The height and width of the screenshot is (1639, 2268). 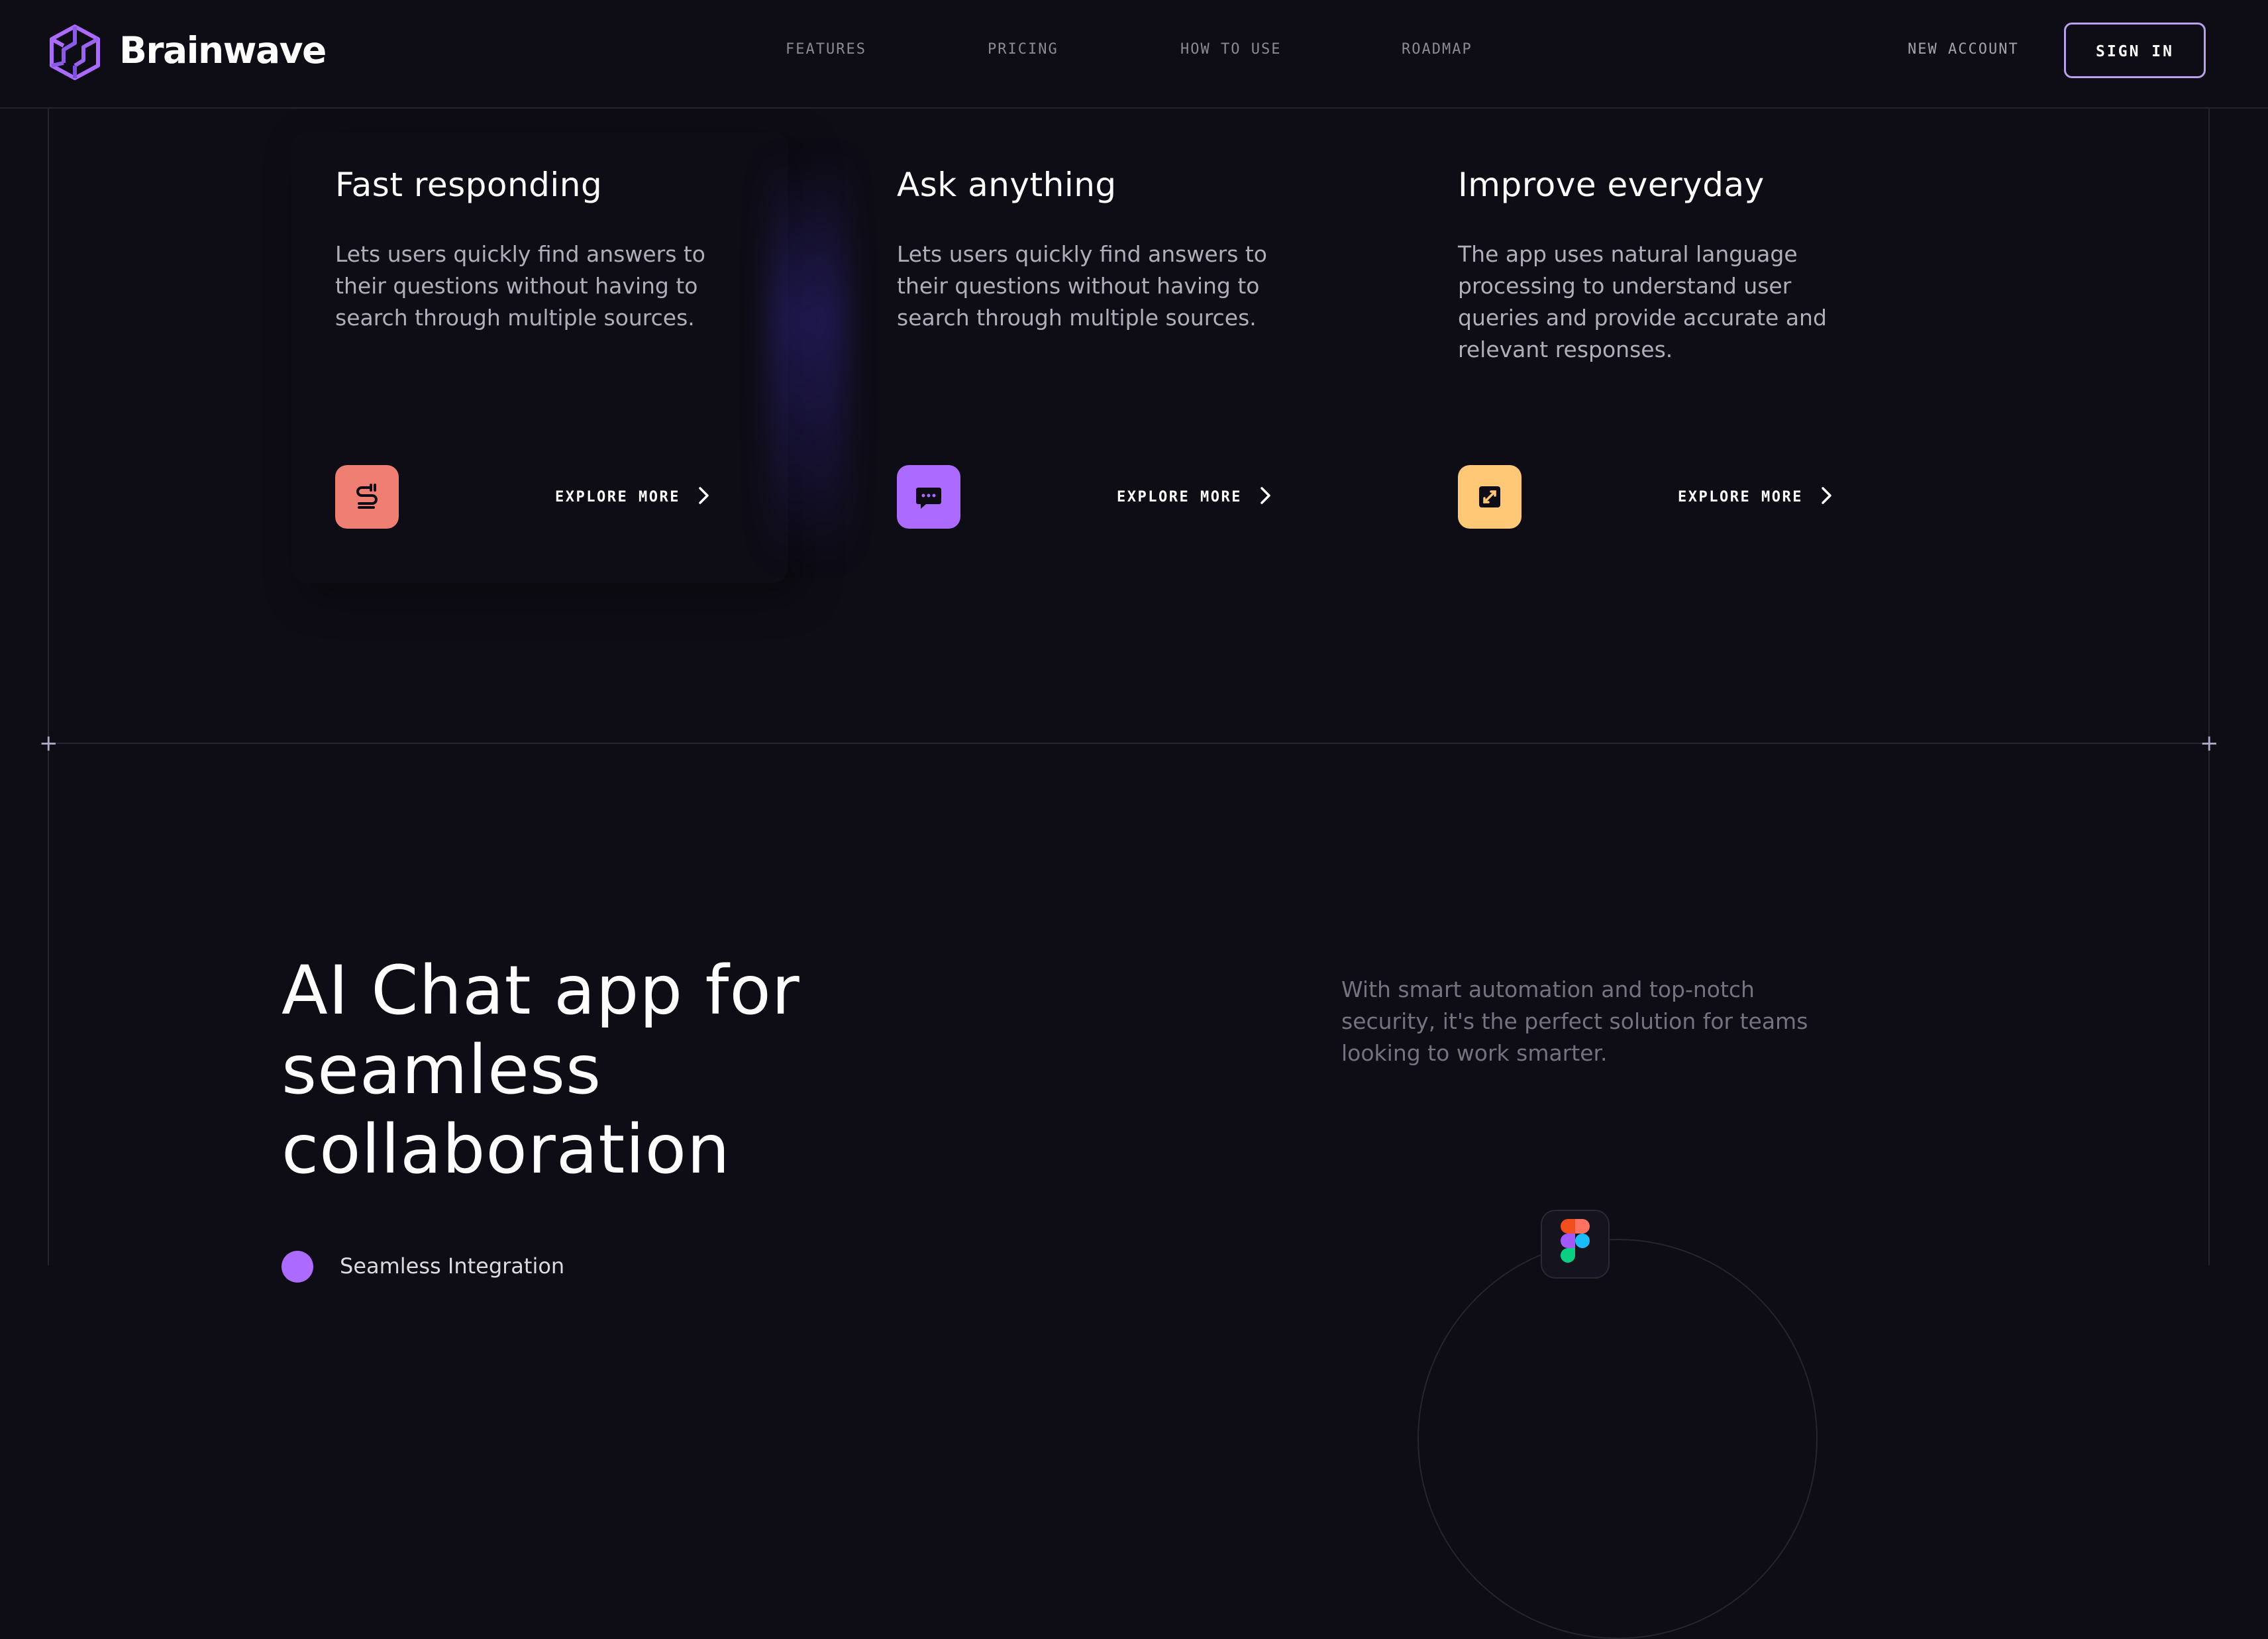 What do you see at coordinates (1963, 49) in the screenshot?
I see `new-account-link: NEW ACCOUNT` at bounding box center [1963, 49].